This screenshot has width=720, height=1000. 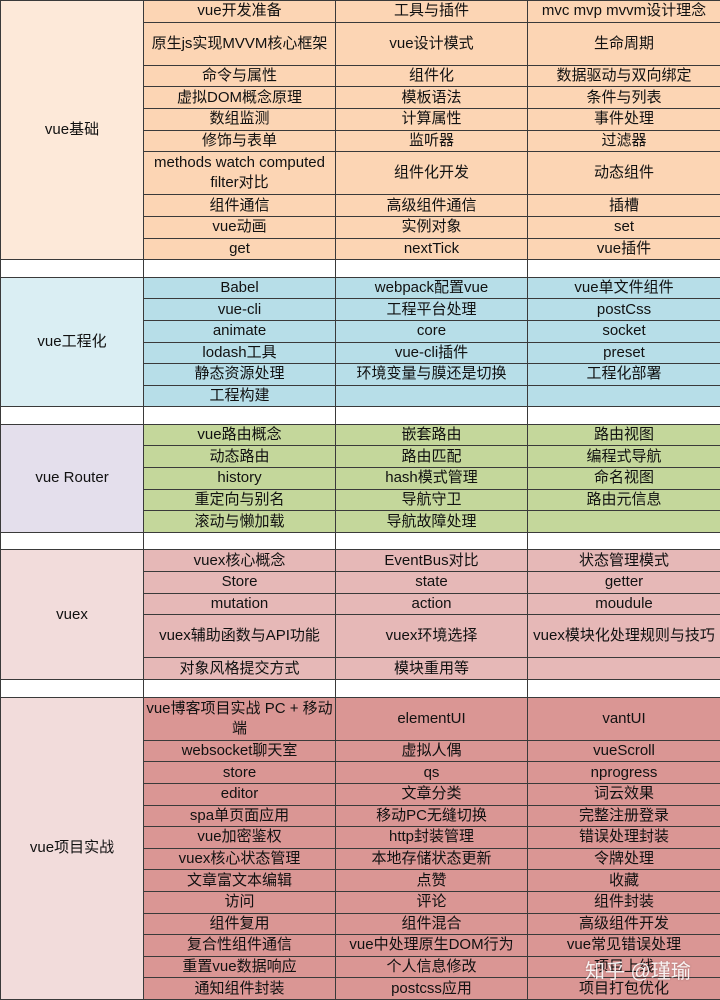 What do you see at coordinates (240, 583) in the screenshot?
I see `topic-cell: Store` at bounding box center [240, 583].